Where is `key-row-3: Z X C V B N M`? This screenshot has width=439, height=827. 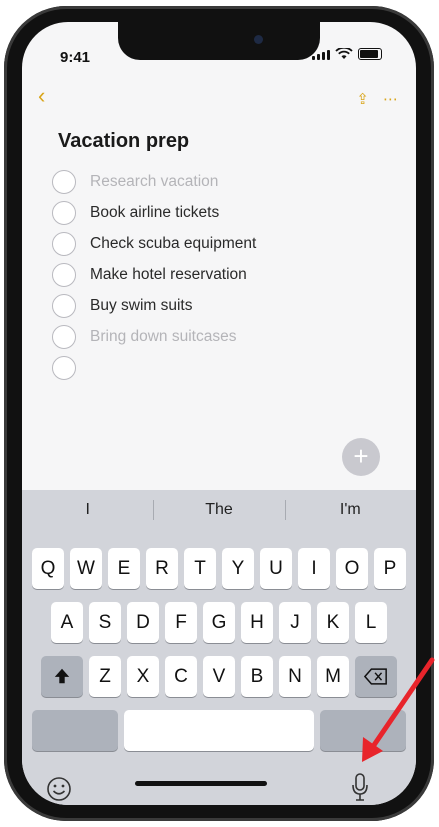
key-row-3: Z X C V B N M is located at coordinates (219, 676).